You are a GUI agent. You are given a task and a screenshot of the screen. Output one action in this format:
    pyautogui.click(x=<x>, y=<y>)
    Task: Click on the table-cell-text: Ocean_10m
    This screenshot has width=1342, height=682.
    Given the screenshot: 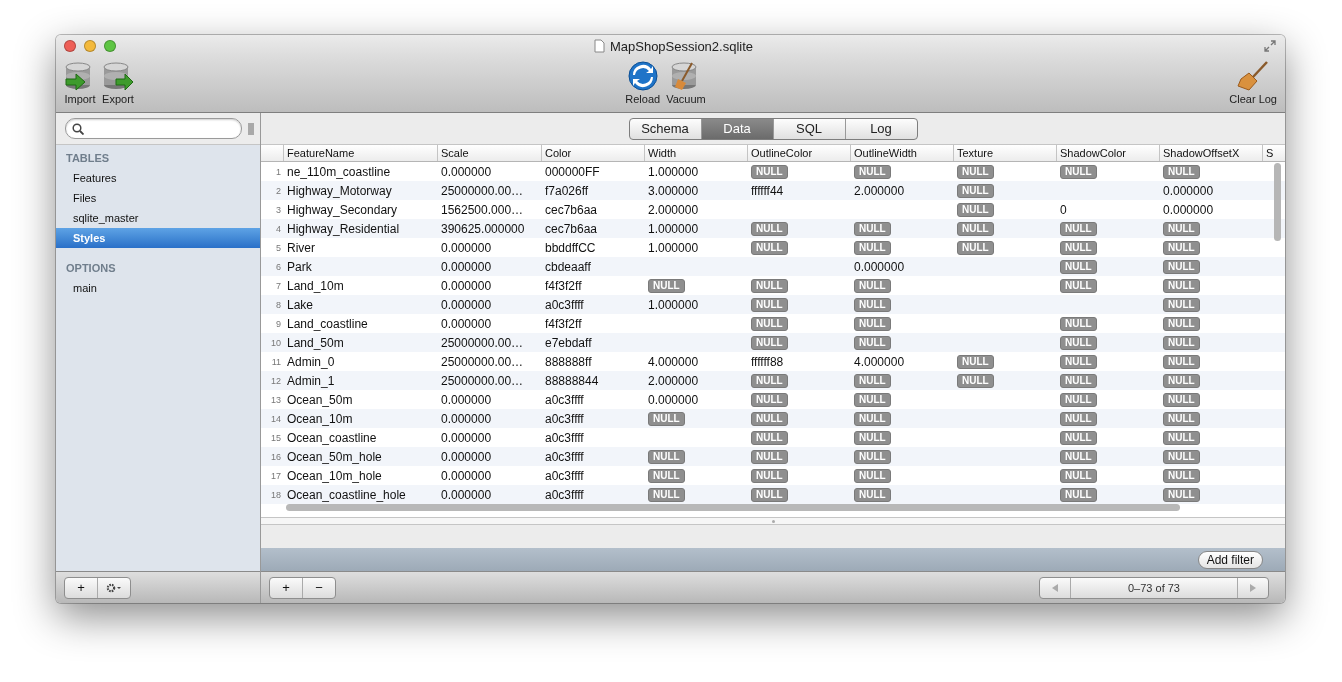 What is the action you would take?
    pyautogui.click(x=320, y=418)
    